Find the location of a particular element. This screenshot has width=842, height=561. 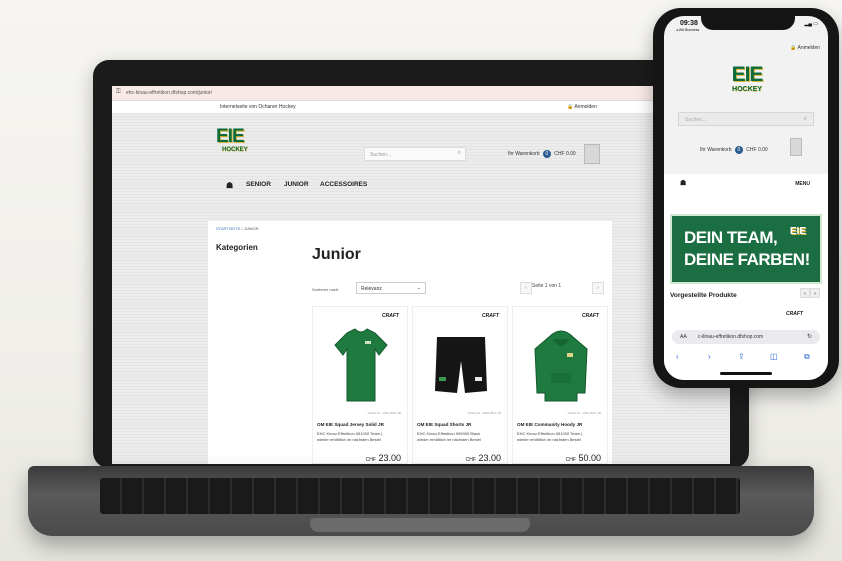

next-page-button: › is located at coordinates (598, 288).